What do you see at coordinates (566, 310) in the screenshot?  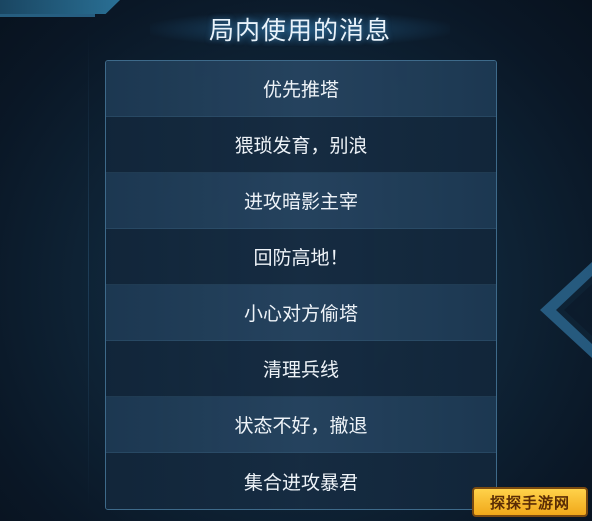 I see `chevron-left-icon` at bounding box center [566, 310].